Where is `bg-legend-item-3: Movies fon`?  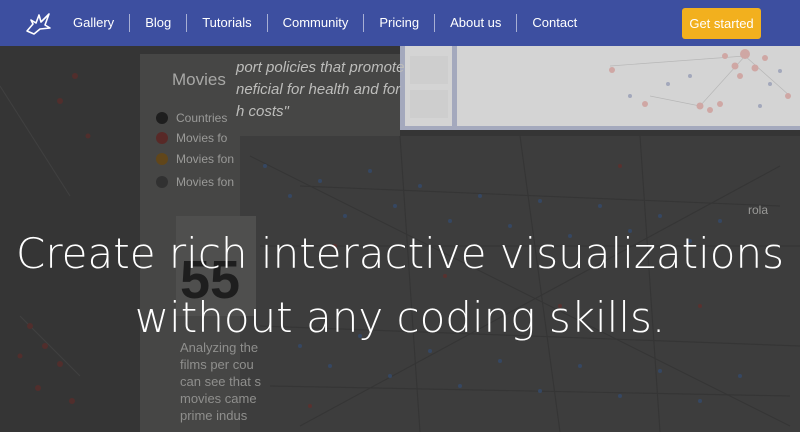
bg-legend-item-3: Movies fon is located at coordinates (205, 159).